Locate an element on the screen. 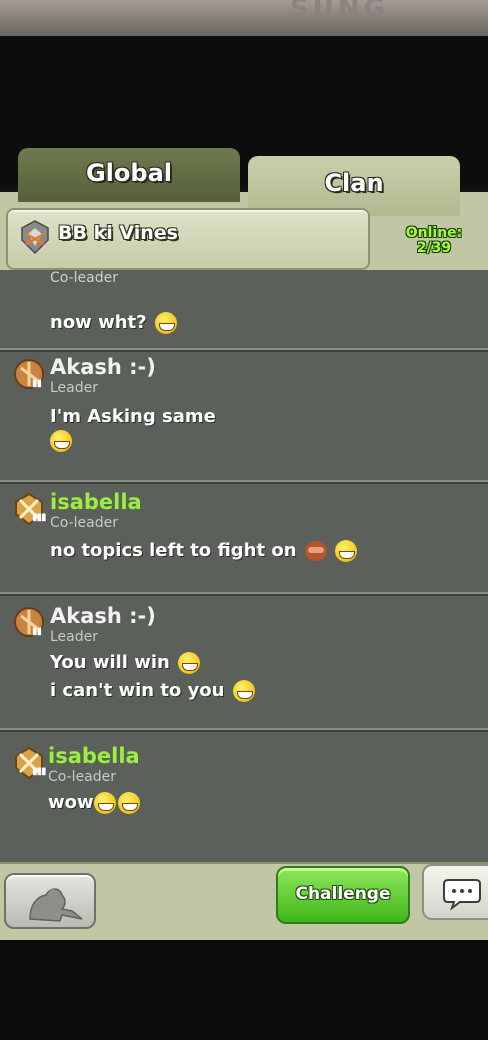 This screenshot has width=488, height=1040. clan-badge-icon is located at coordinates (35, 237).